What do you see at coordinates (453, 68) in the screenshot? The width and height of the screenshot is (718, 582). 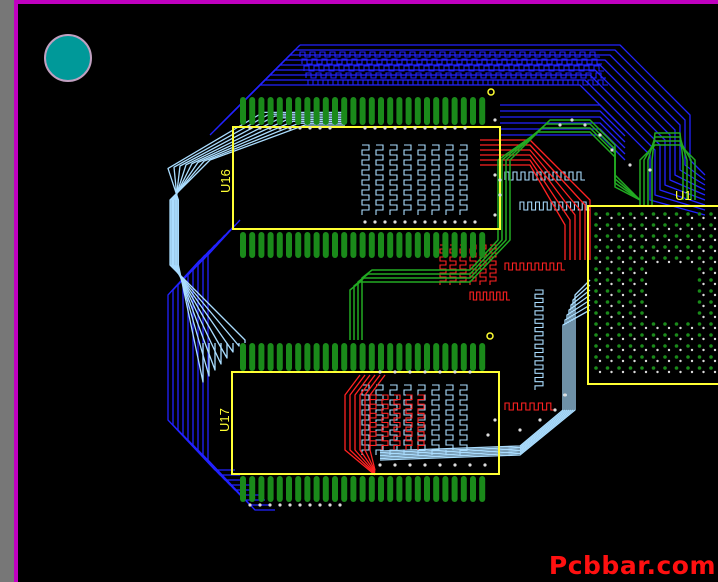 I see `bottom-serpentine` at bounding box center [453, 68].